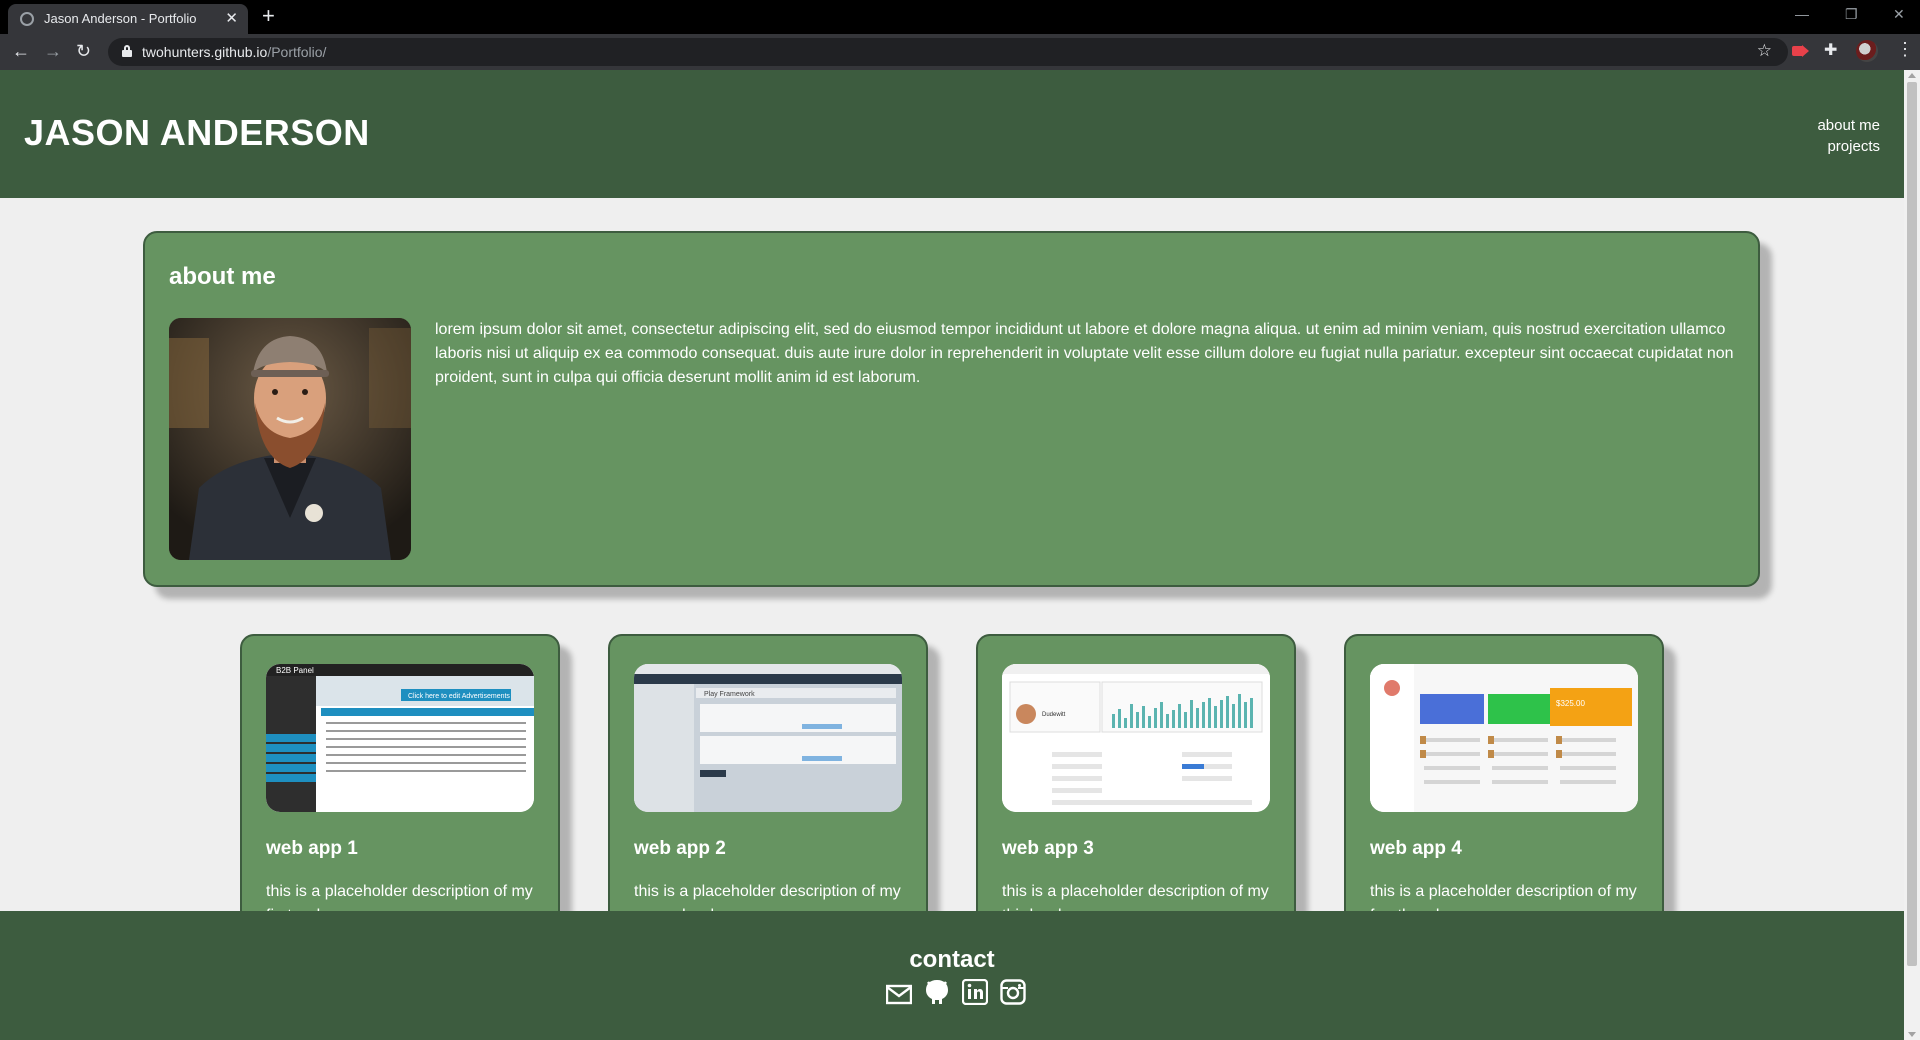 The width and height of the screenshot is (1920, 1040). What do you see at coordinates (197, 132) in the screenshot?
I see `site-title: JASON ANDERSON` at bounding box center [197, 132].